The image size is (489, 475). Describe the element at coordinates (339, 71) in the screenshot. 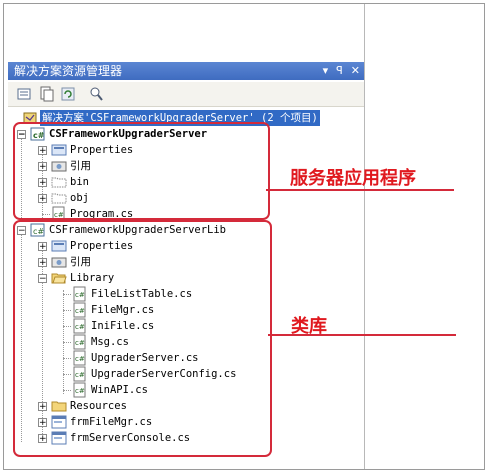

I see `pin-icon: ꟼ` at that location.